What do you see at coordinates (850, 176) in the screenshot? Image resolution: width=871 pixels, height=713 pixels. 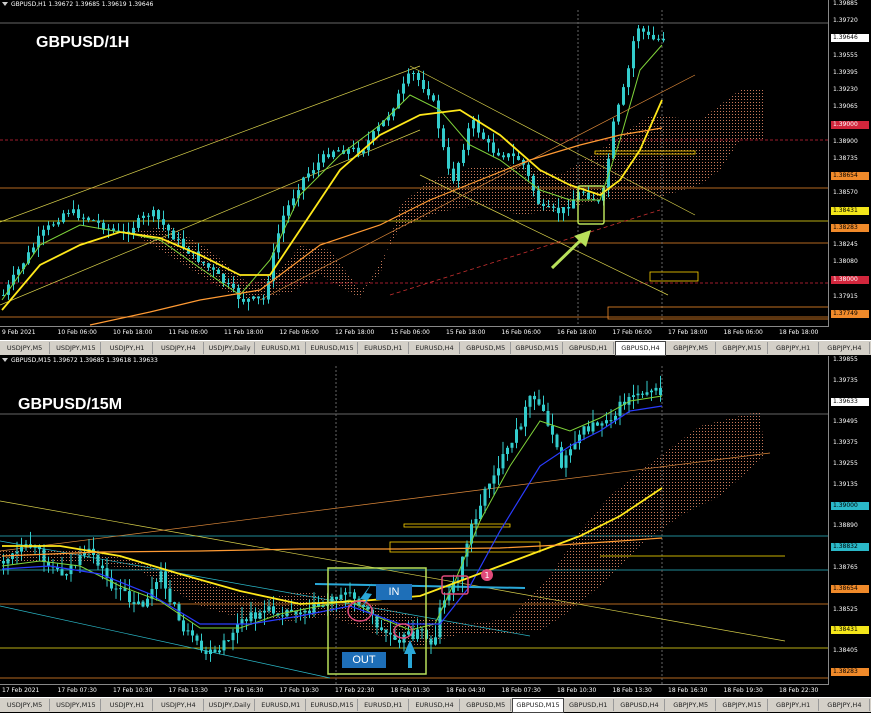 I see `price-label: 1.38654` at bounding box center [850, 176].